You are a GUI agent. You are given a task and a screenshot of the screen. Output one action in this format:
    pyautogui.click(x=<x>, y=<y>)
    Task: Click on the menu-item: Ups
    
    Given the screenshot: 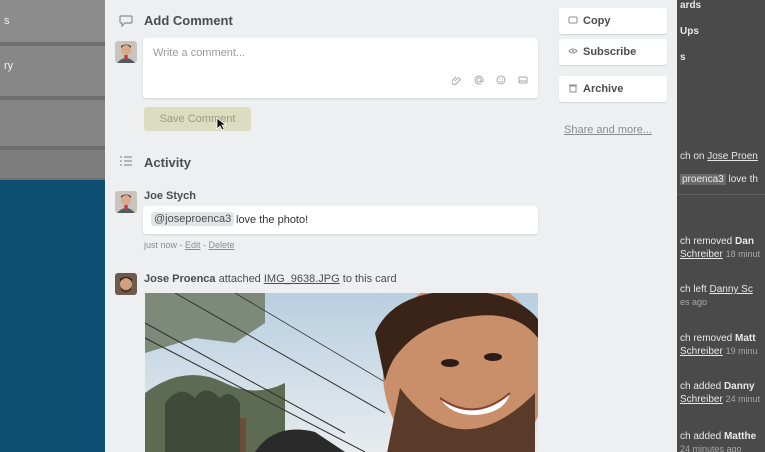 What is the action you would take?
    pyautogui.click(x=689, y=31)
    